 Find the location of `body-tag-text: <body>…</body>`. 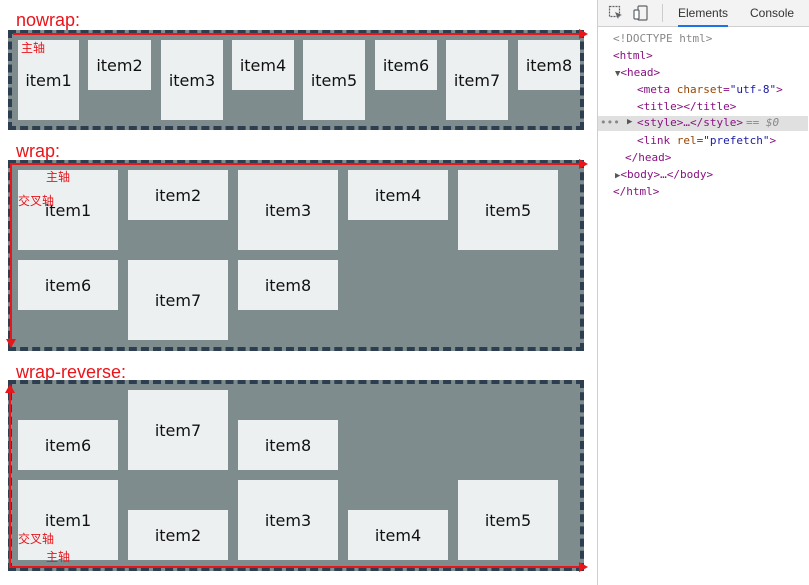

body-tag-text: <body>…</body> is located at coordinates (667, 174).